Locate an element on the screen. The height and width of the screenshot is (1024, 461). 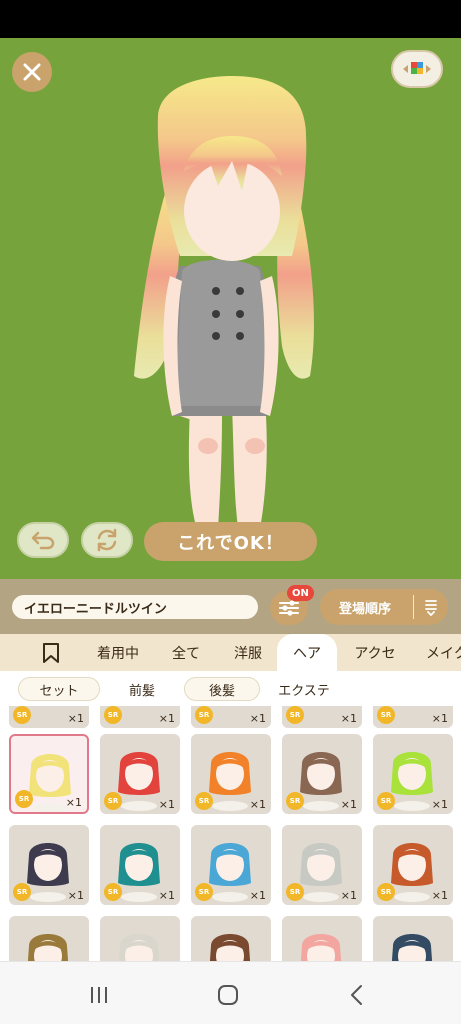
subtab-extensions: エクステ is located at coordinates (304, 689).